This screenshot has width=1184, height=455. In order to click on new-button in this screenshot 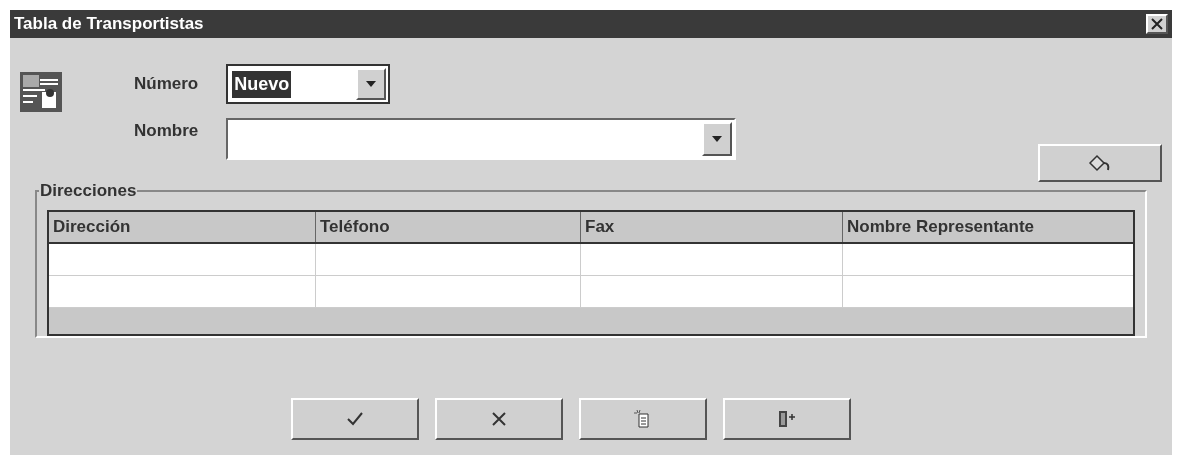, I will do `click(643, 419)`.